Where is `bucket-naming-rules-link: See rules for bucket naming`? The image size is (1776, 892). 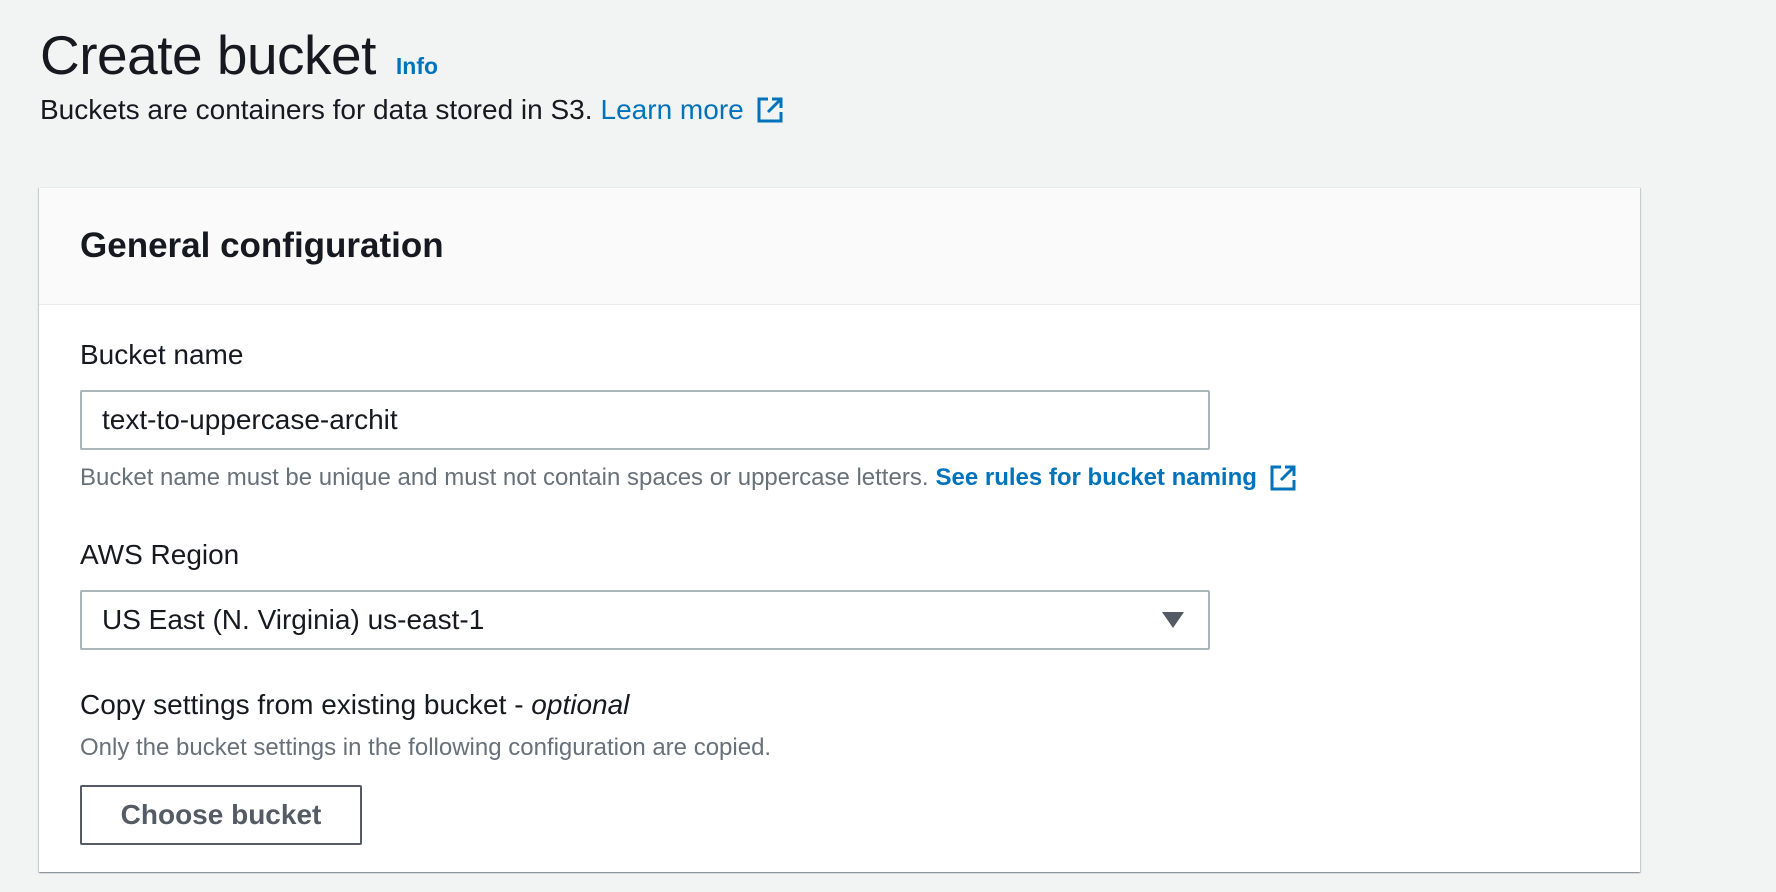
bucket-naming-rules-link: See rules for bucket naming is located at coordinates (1115, 478).